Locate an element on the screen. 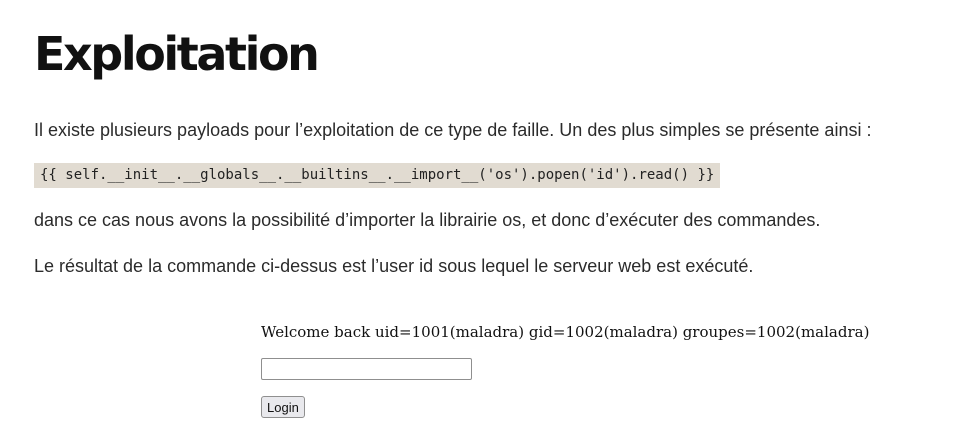  login-button: Login is located at coordinates (283, 407).